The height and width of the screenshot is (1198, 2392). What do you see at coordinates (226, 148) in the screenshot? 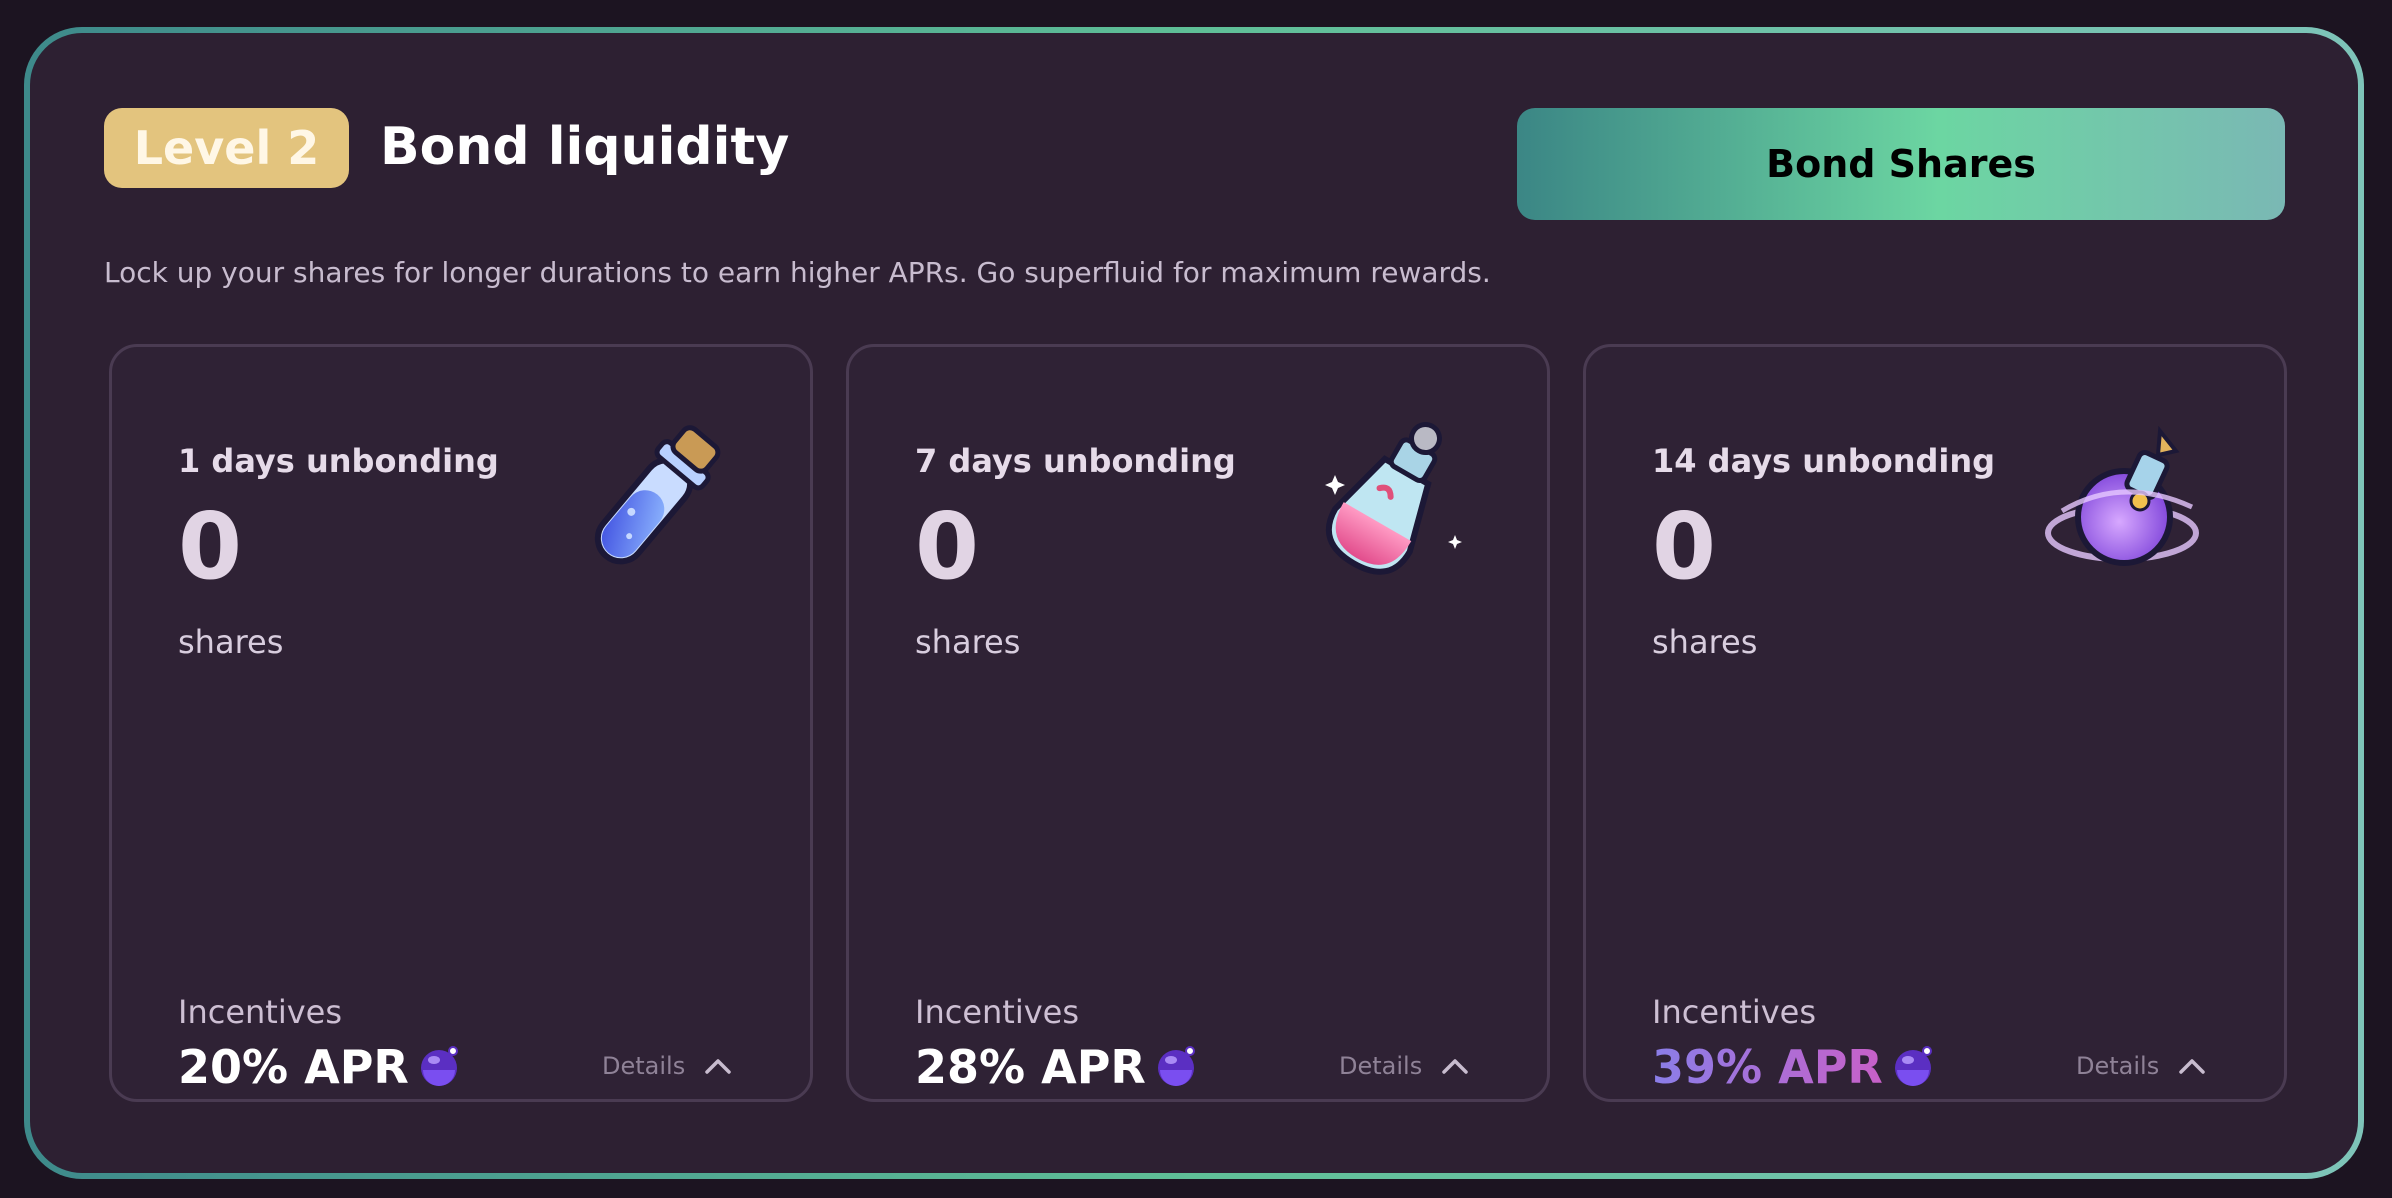
I see `level-badge: Level 2` at bounding box center [226, 148].